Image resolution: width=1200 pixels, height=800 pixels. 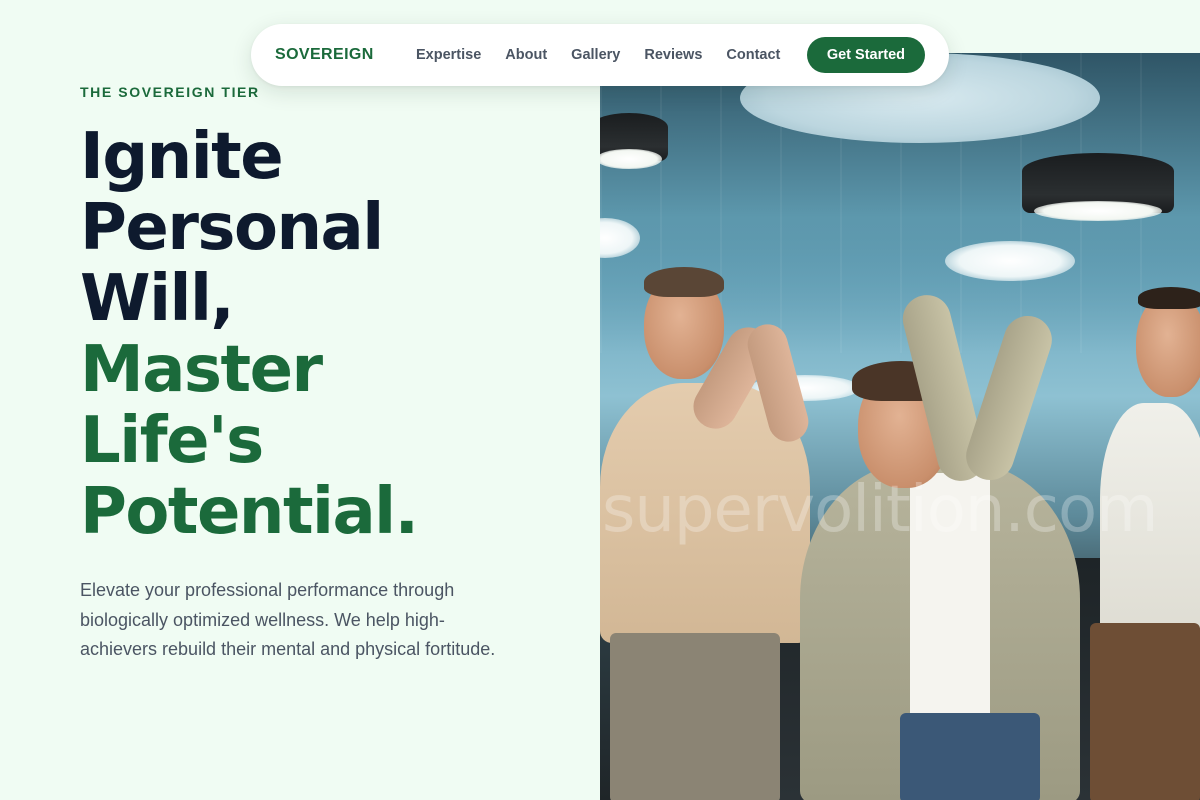 What do you see at coordinates (753, 55) in the screenshot?
I see `nav-link-contact: Contact` at bounding box center [753, 55].